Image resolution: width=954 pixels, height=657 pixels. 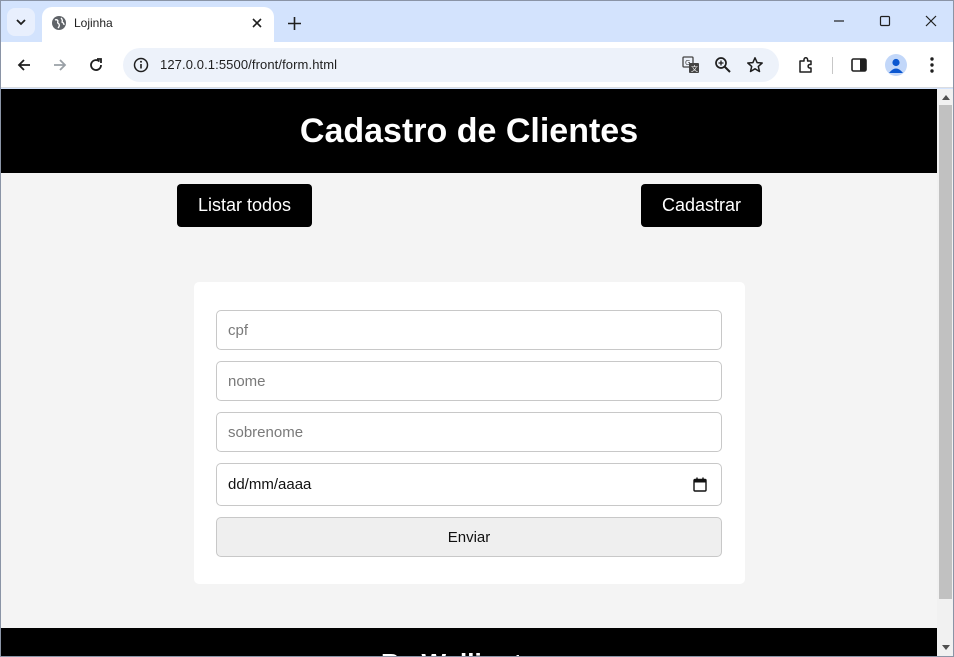 I want to click on scroll-down-arrow-icon, so click(x=945, y=648).